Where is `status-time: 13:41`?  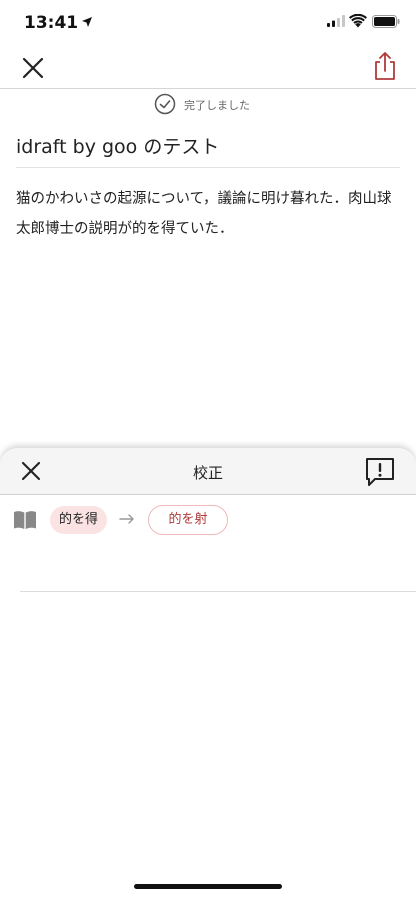
status-time: 13:41 is located at coordinates (51, 23).